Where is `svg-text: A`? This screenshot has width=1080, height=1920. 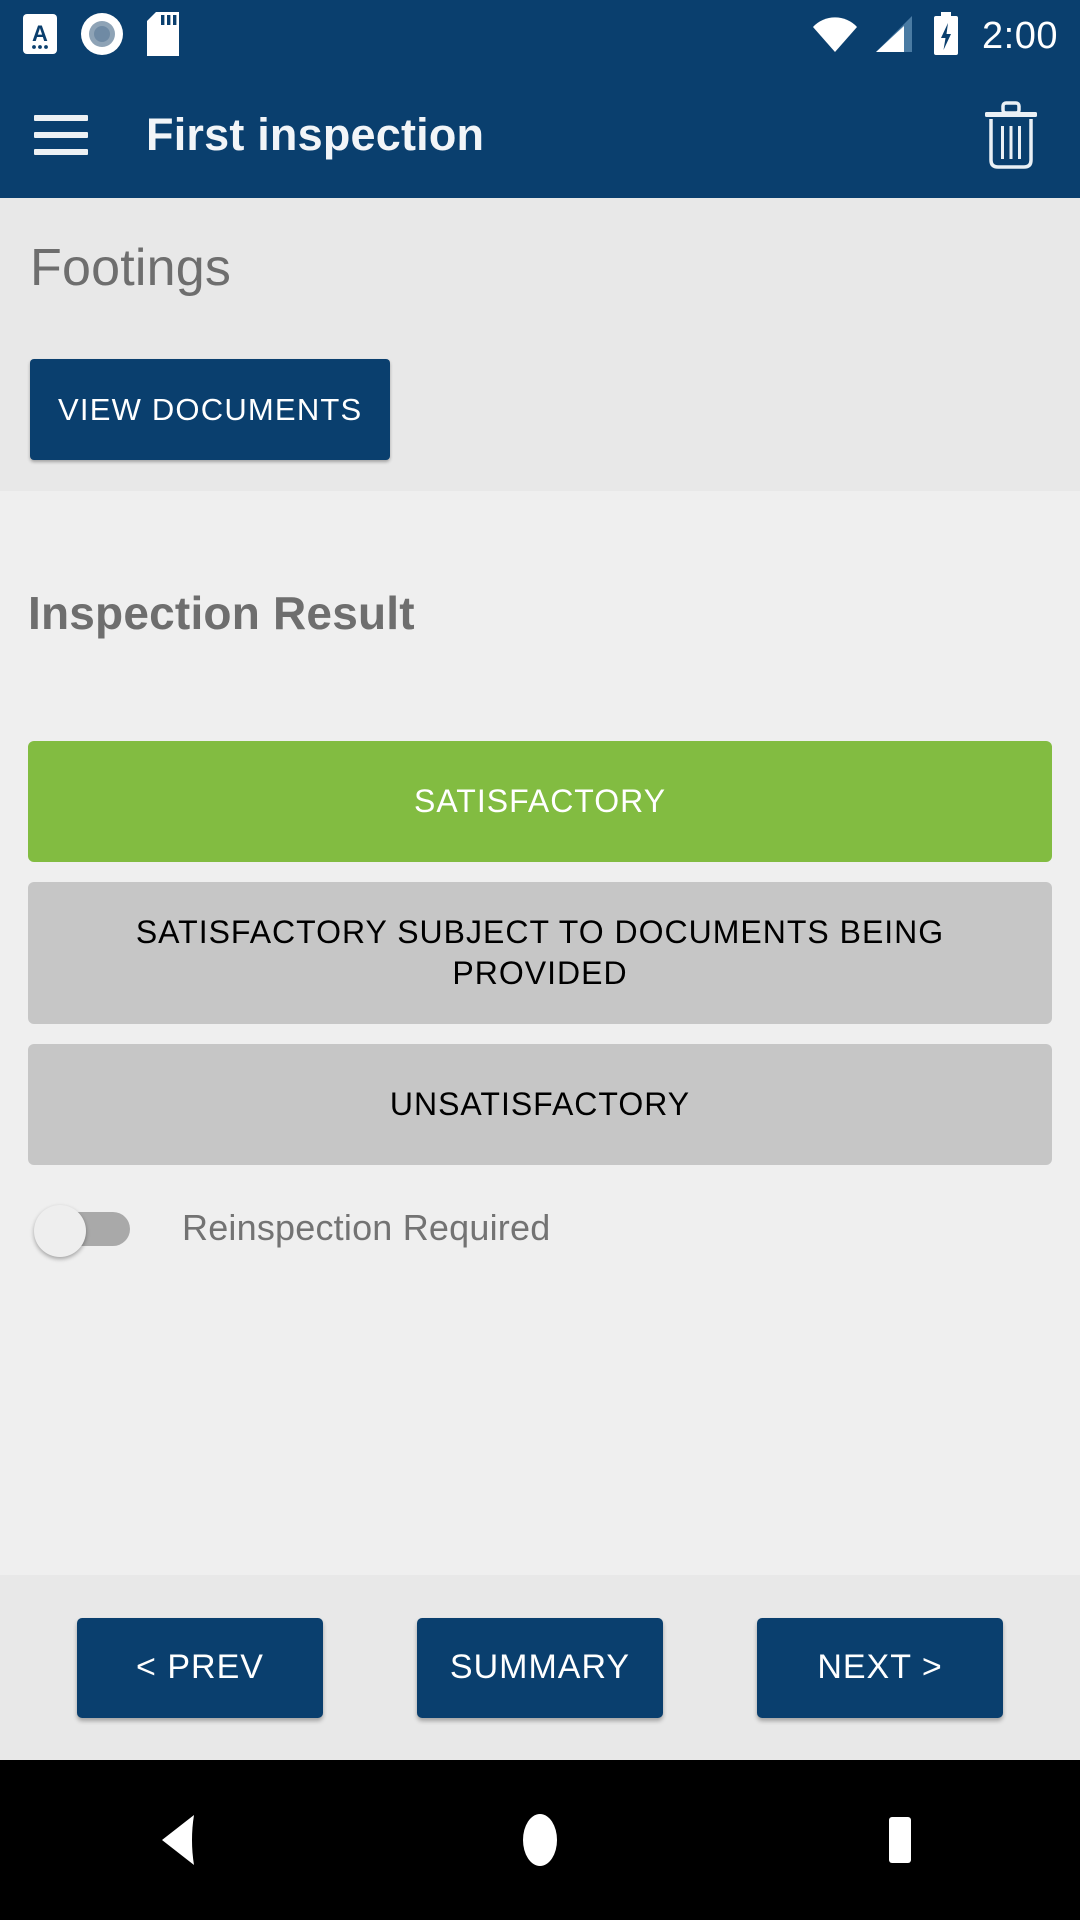
svg-text: A is located at coordinates (40, 33).